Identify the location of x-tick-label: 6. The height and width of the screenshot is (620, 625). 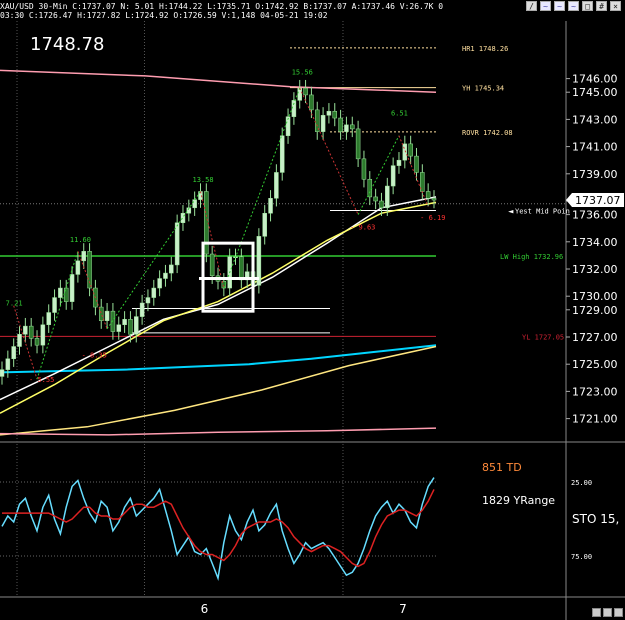
(205, 609).